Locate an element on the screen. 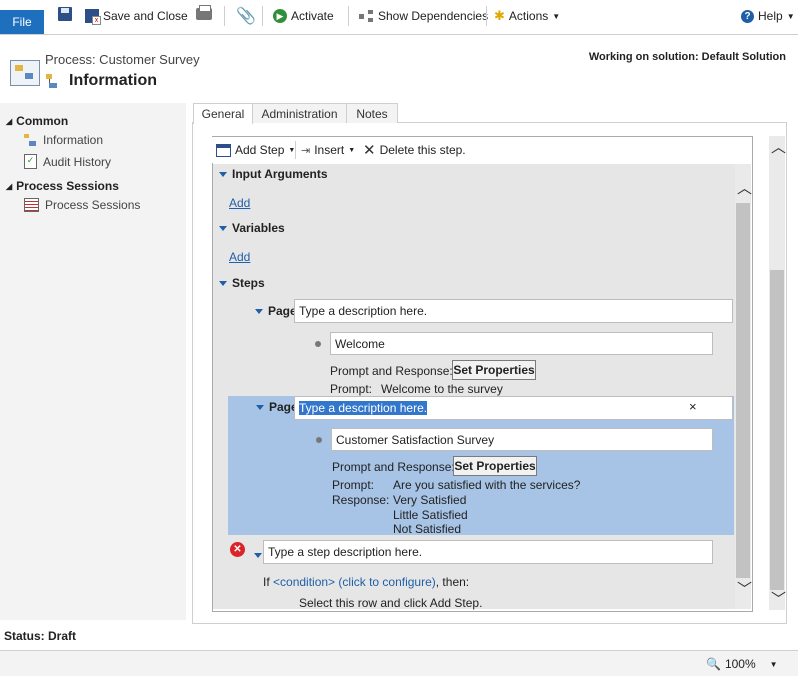  add-step-label: Add Step is located at coordinates (260, 150).